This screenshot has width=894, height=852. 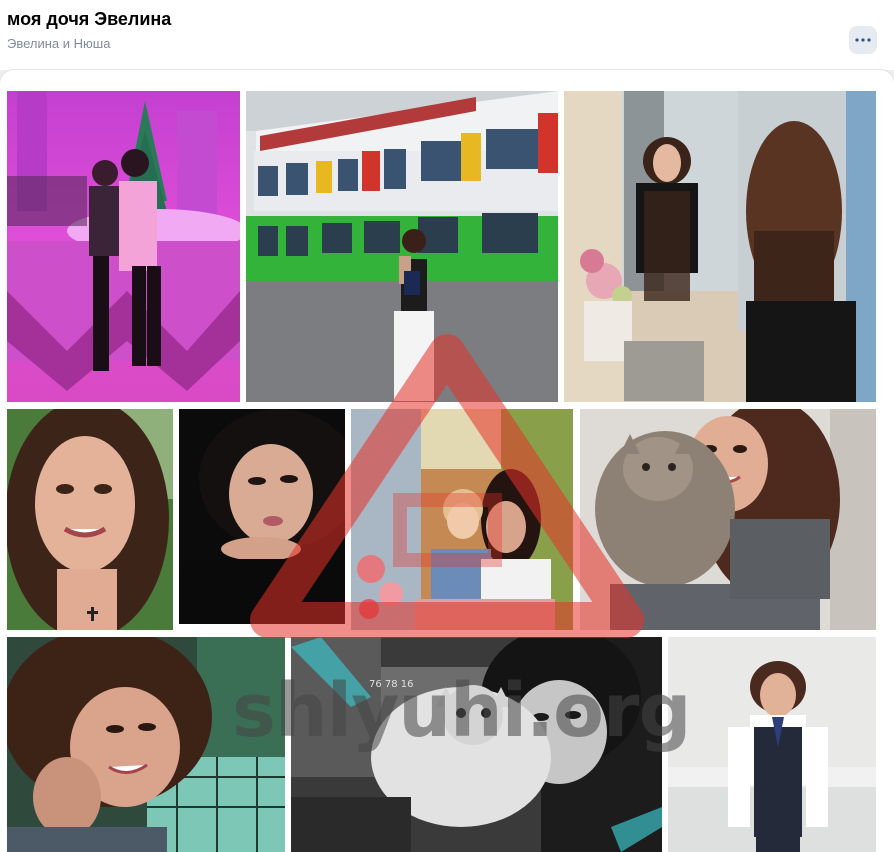 I want to click on album-header: моя дочя Эвелина Эвелина и Нюша, so click(x=447, y=35).